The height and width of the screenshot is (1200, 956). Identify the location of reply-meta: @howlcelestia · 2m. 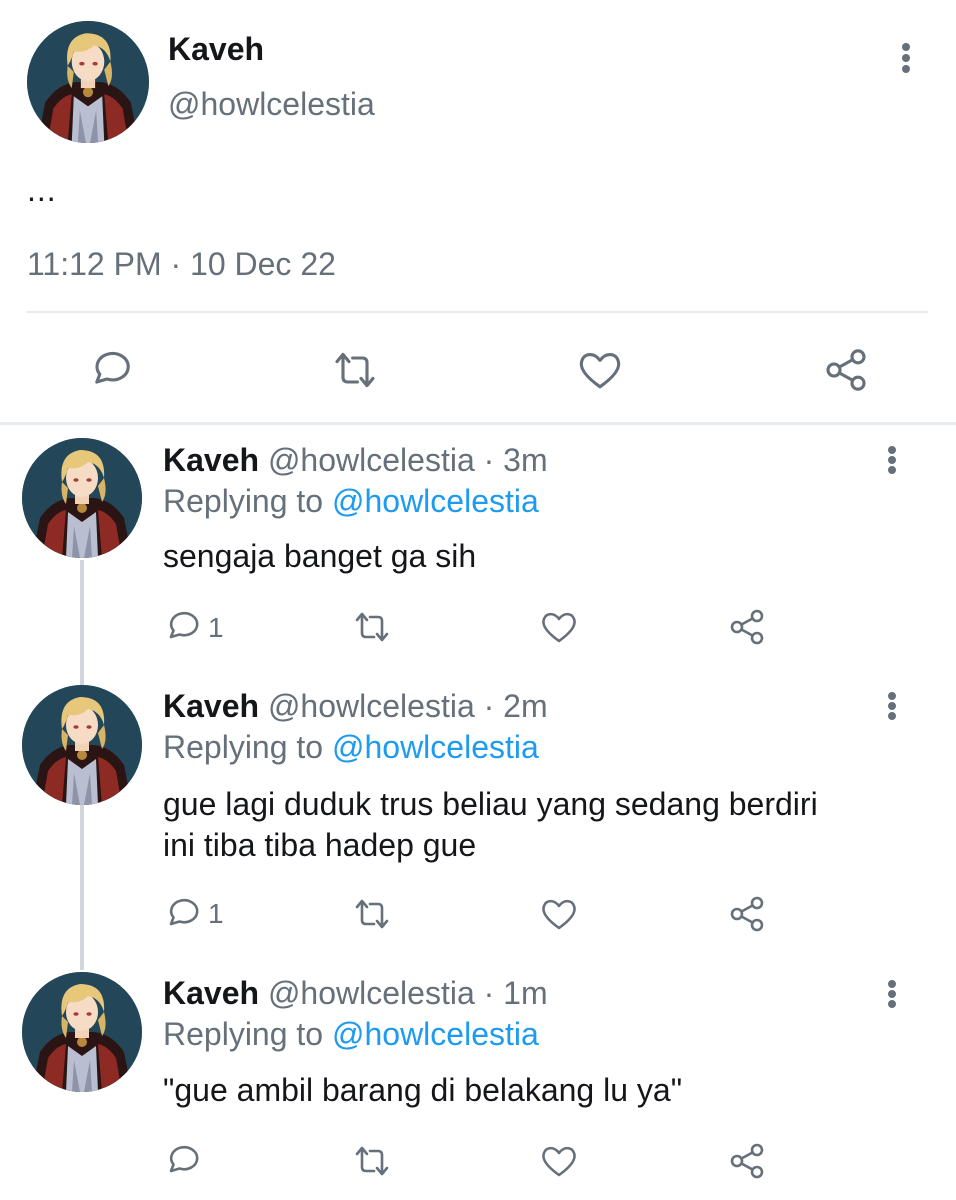
(408, 706).